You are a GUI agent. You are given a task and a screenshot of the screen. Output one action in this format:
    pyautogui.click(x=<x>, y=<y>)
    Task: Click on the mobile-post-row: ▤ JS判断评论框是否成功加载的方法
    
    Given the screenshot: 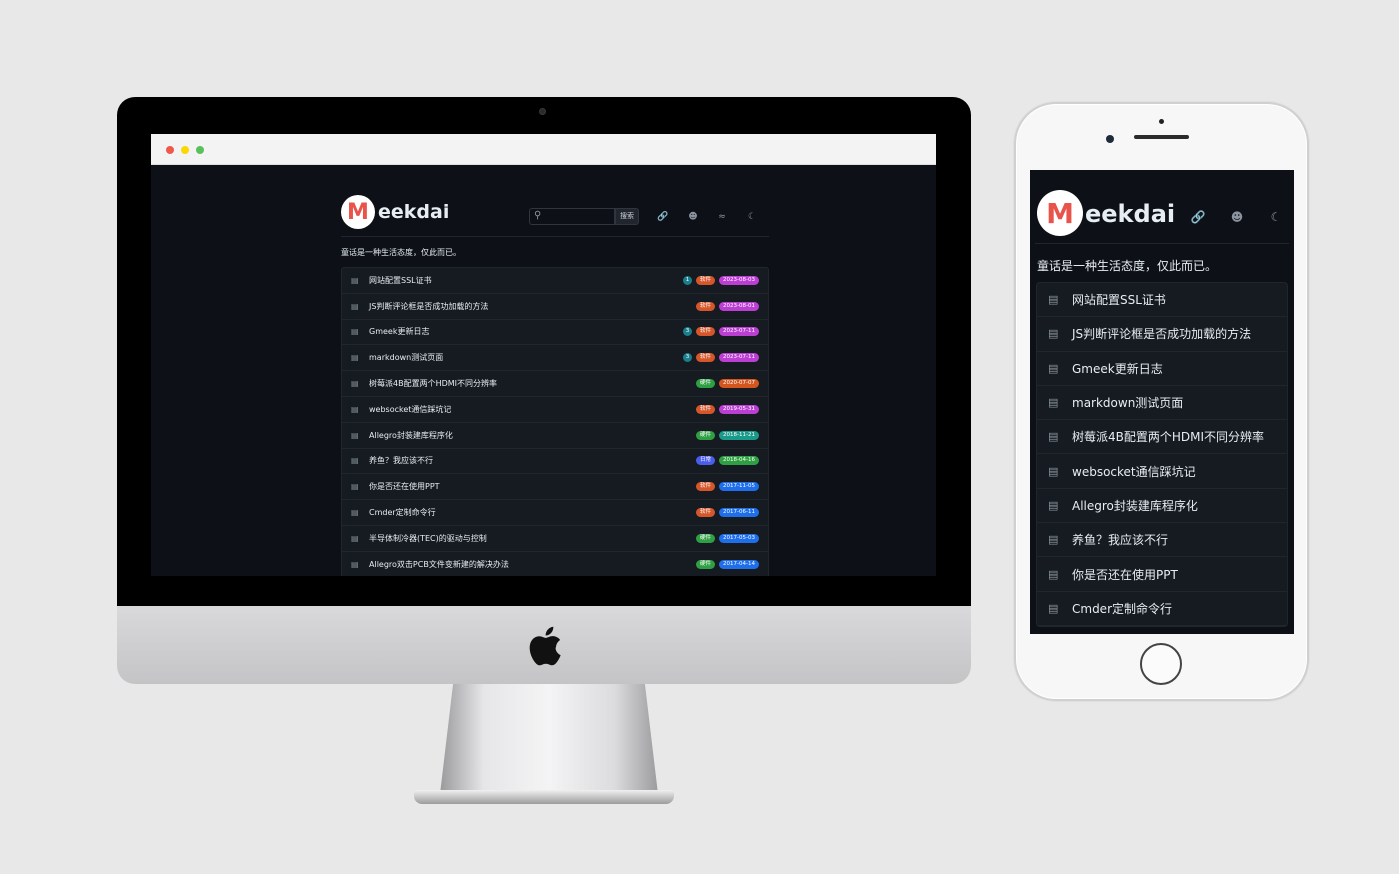 What is the action you would take?
    pyautogui.click(x=1162, y=334)
    